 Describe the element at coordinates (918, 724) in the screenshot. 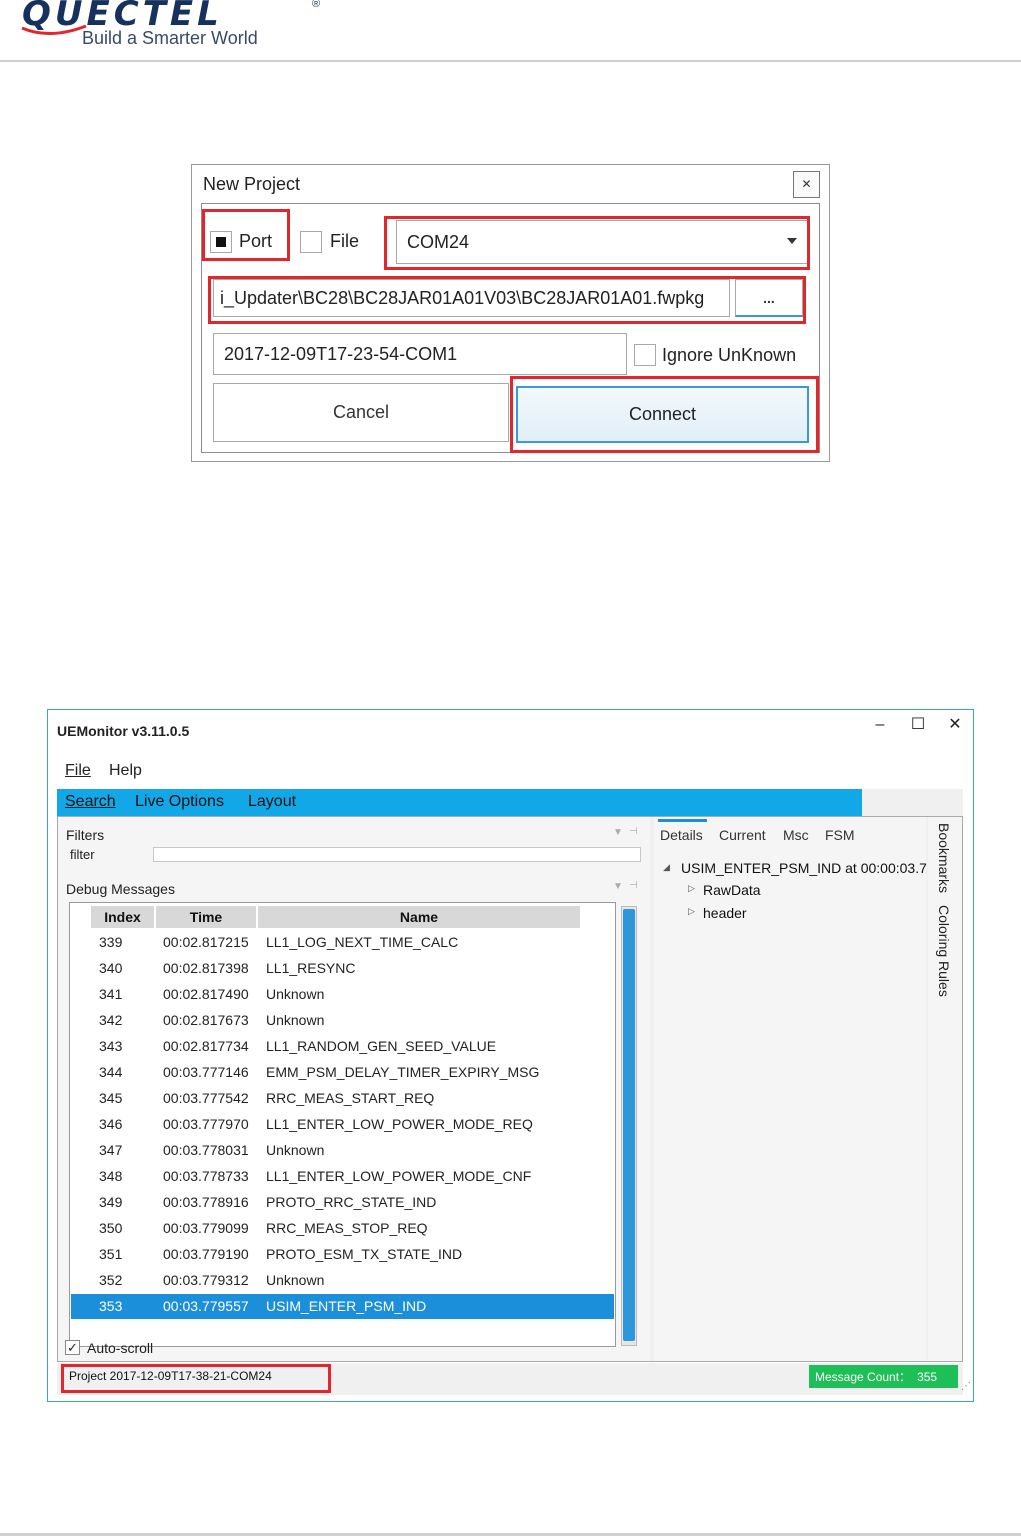

I see `maximize-icon: ☐` at that location.